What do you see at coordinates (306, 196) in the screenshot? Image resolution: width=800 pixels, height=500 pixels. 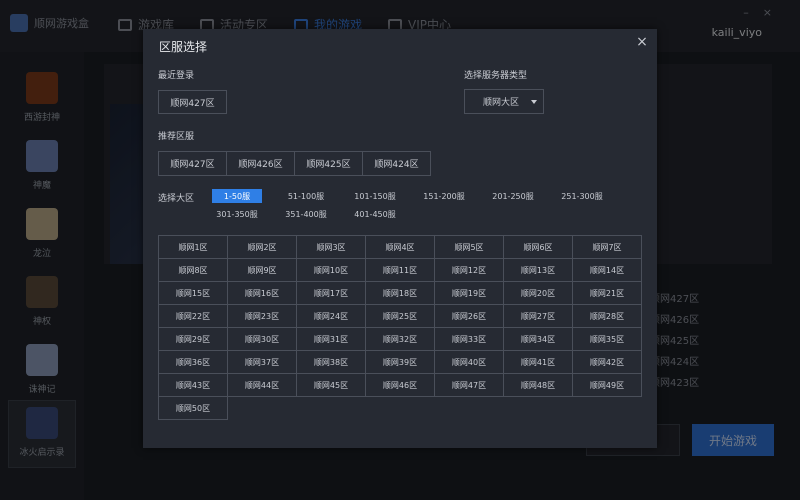 I see `range-tab: 51-100服` at bounding box center [306, 196].